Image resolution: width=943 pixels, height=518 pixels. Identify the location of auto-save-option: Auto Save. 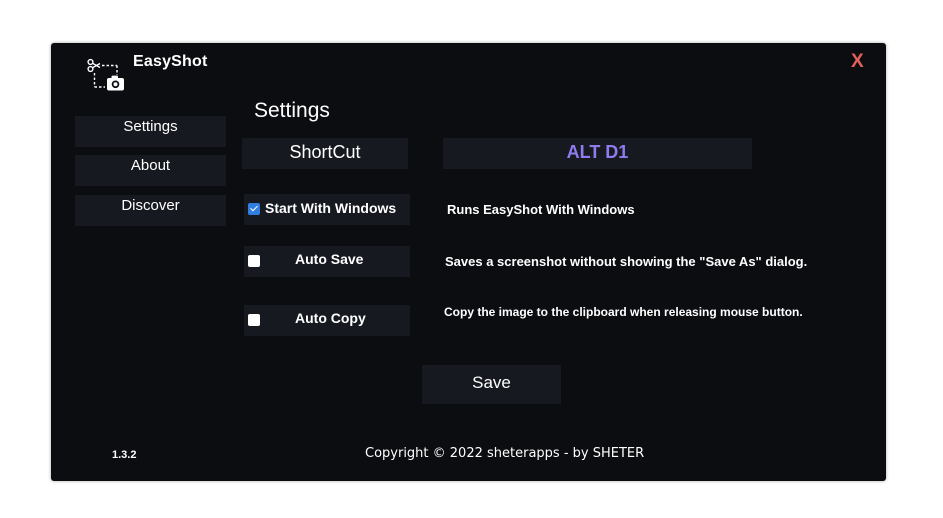
(327, 261).